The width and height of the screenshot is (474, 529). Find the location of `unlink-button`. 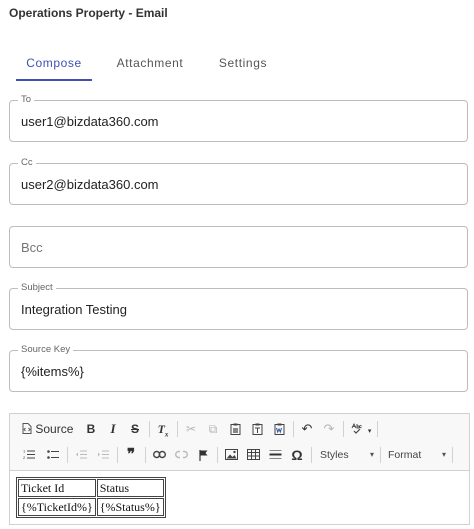

unlink-button is located at coordinates (181, 455).